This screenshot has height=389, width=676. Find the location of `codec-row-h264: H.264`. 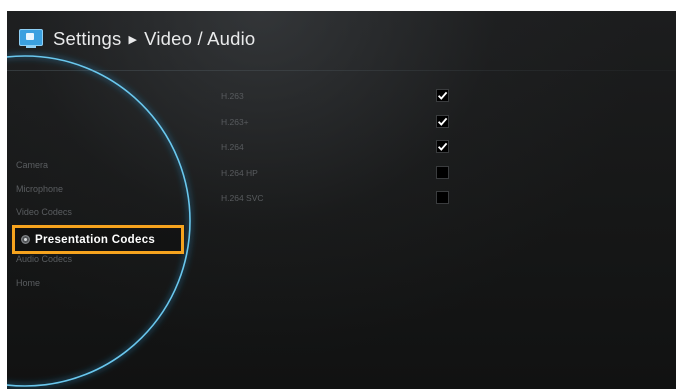

codec-row-h264: H.264 is located at coordinates (341, 149).